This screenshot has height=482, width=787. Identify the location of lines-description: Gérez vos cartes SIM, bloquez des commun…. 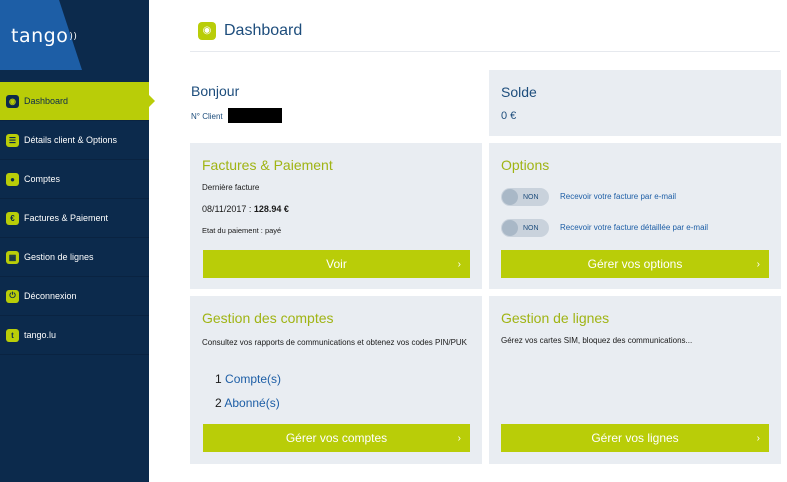
(597, 340).